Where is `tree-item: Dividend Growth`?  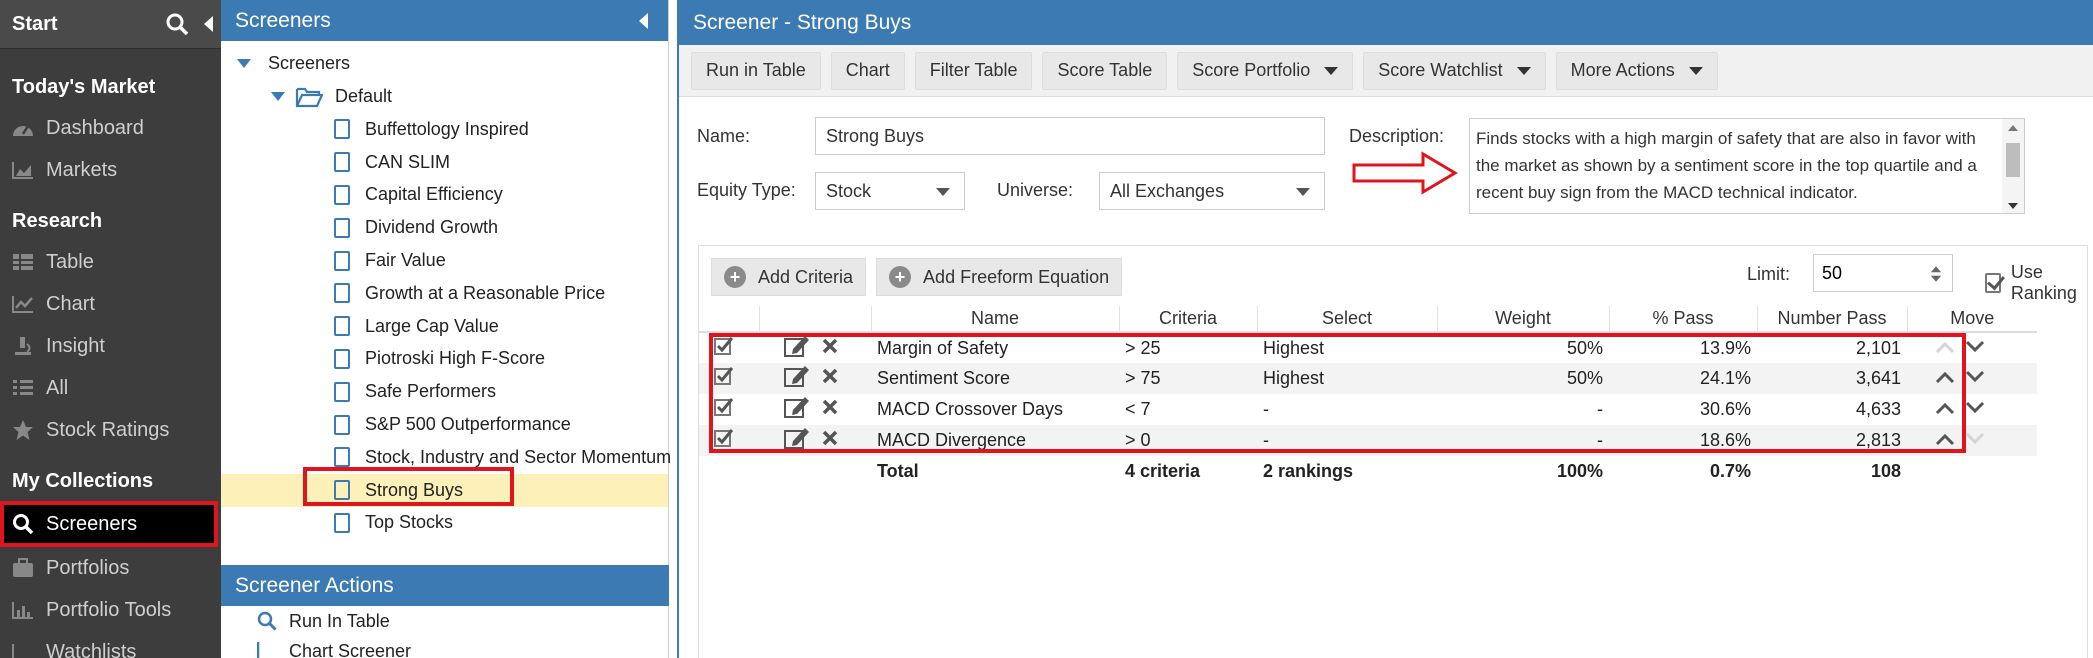
tree-item: Dividend Growth is located at coordinates (444, 227).